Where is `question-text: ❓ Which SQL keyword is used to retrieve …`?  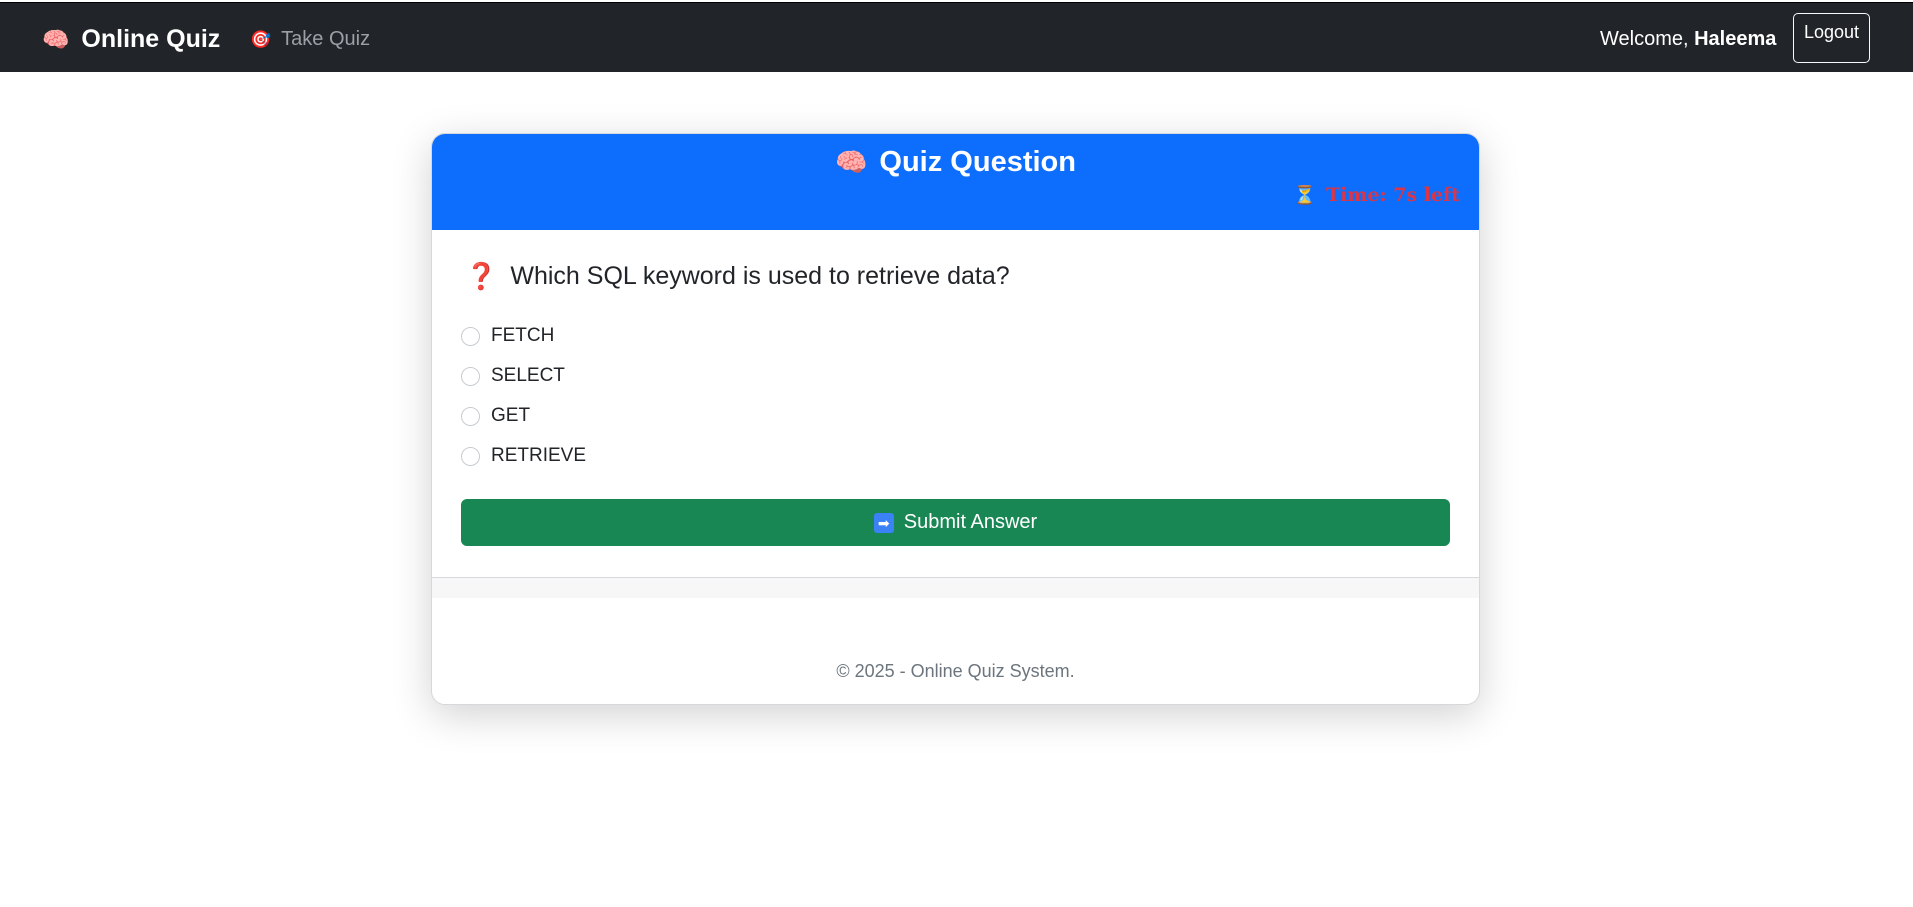
question-text: ❓ Which SQL keyword is used to retrieve … is located at coordinates (737, 276).